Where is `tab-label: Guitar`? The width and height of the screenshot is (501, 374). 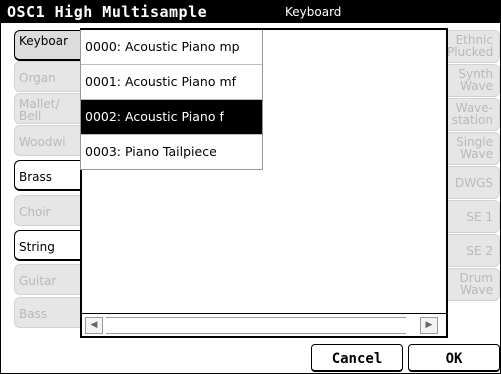
tab-label: Guitar is located at coordinates (38, 281).